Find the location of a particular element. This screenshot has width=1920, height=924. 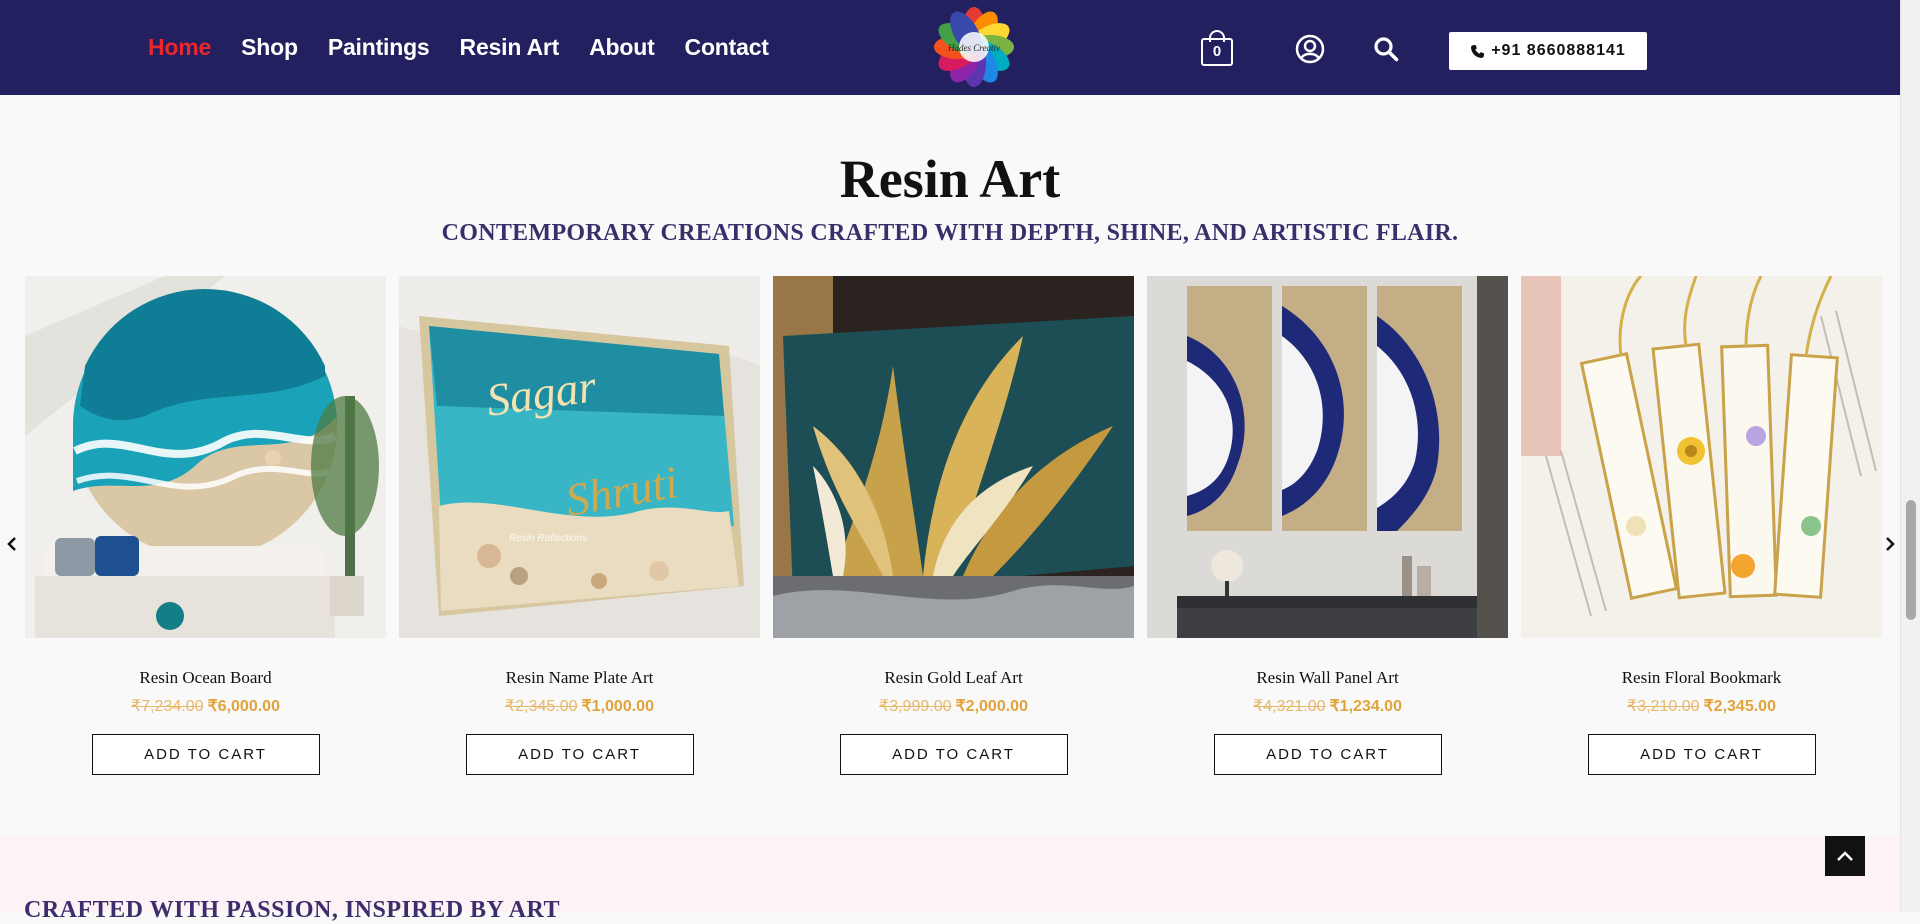

product-name: Resin Floral Bookmark is located at coordinates (1701, 678).